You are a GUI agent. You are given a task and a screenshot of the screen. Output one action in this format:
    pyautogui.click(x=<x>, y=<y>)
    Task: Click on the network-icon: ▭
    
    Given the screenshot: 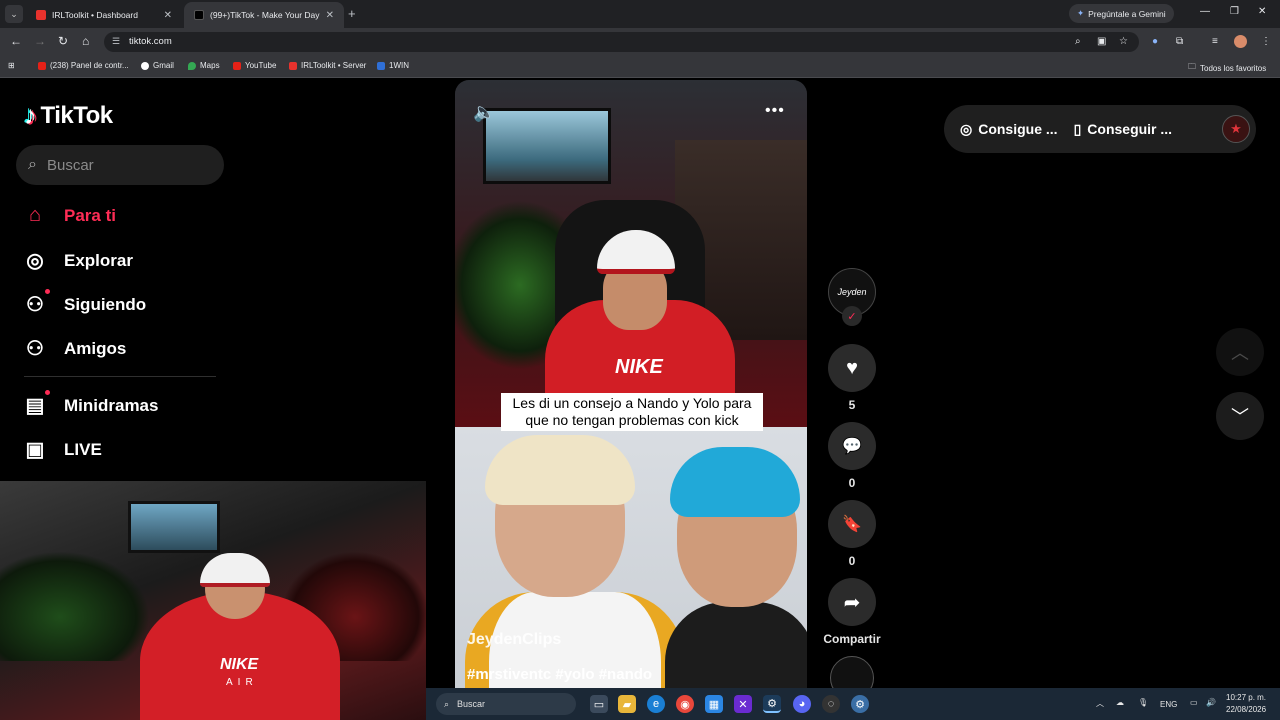 What is the action you would take?
    pyautogui.click(x=1194, y=702)
    